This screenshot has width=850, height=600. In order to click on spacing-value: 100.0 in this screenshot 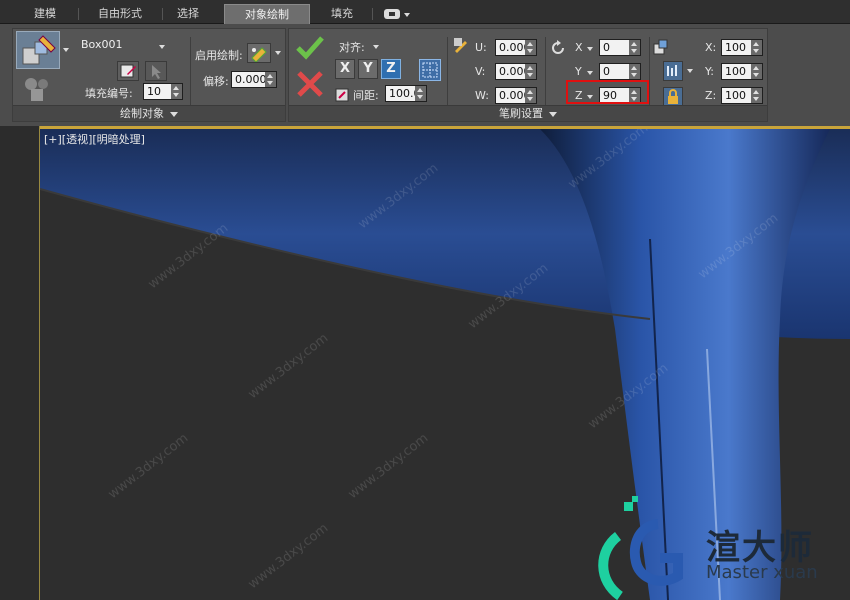, I will do `click(400, 93)`.